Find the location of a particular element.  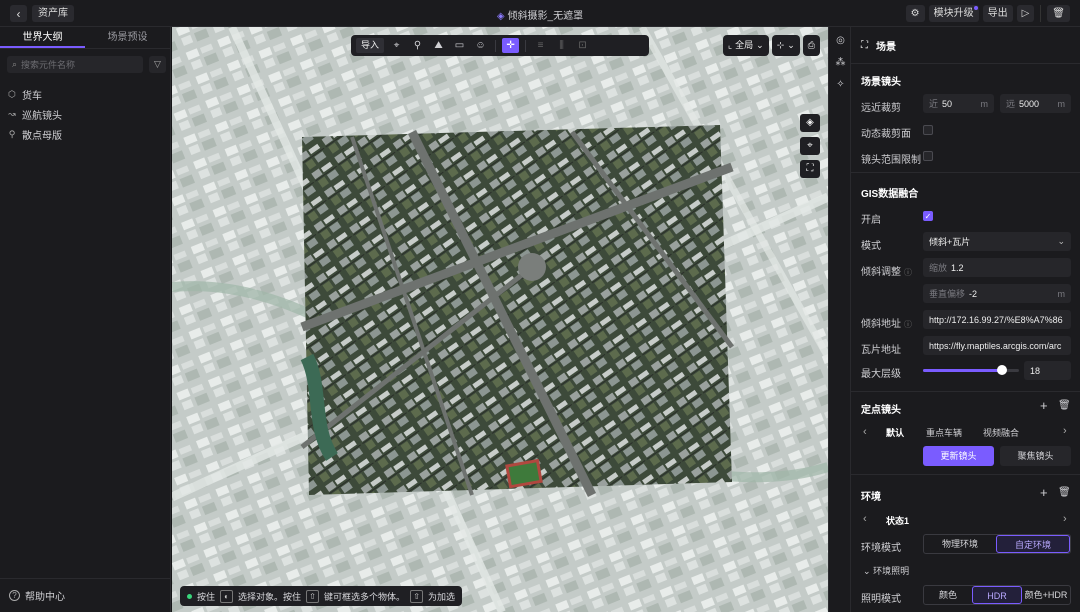

import-button: 导入 is located at coordinates (370, 45).